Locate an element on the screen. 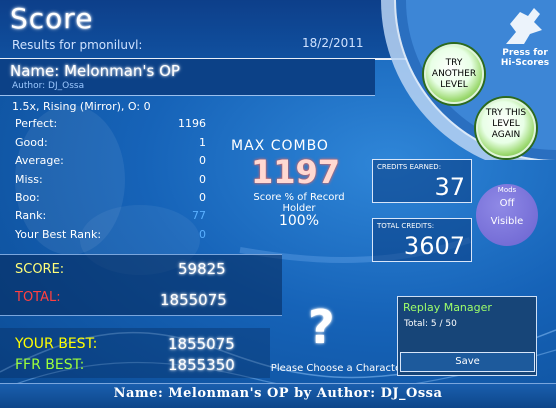 The height and width of the screenshot is (408, 556). stat-average-label: Average: is located at coordinates (39, 160).